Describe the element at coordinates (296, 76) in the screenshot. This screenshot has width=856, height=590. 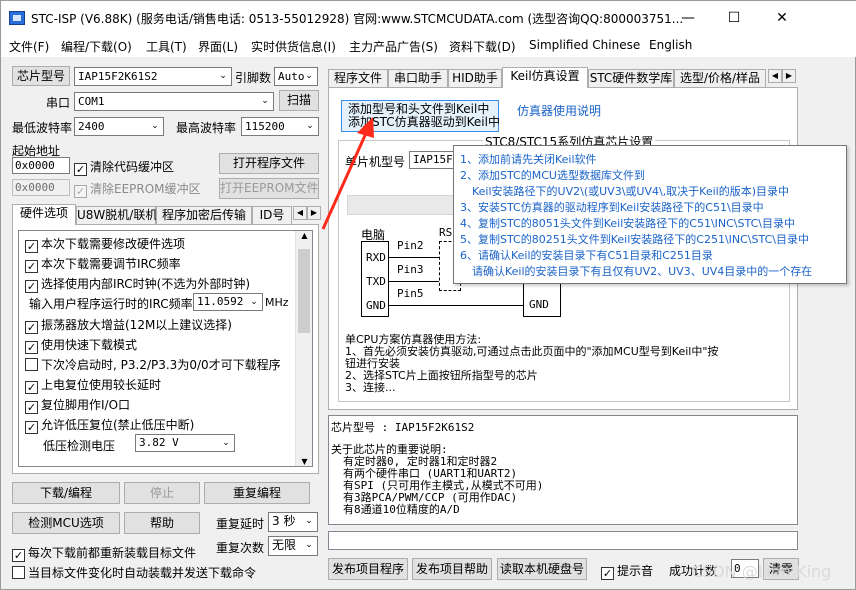
I see `pin-count-select: Auto ⌄` at that location.